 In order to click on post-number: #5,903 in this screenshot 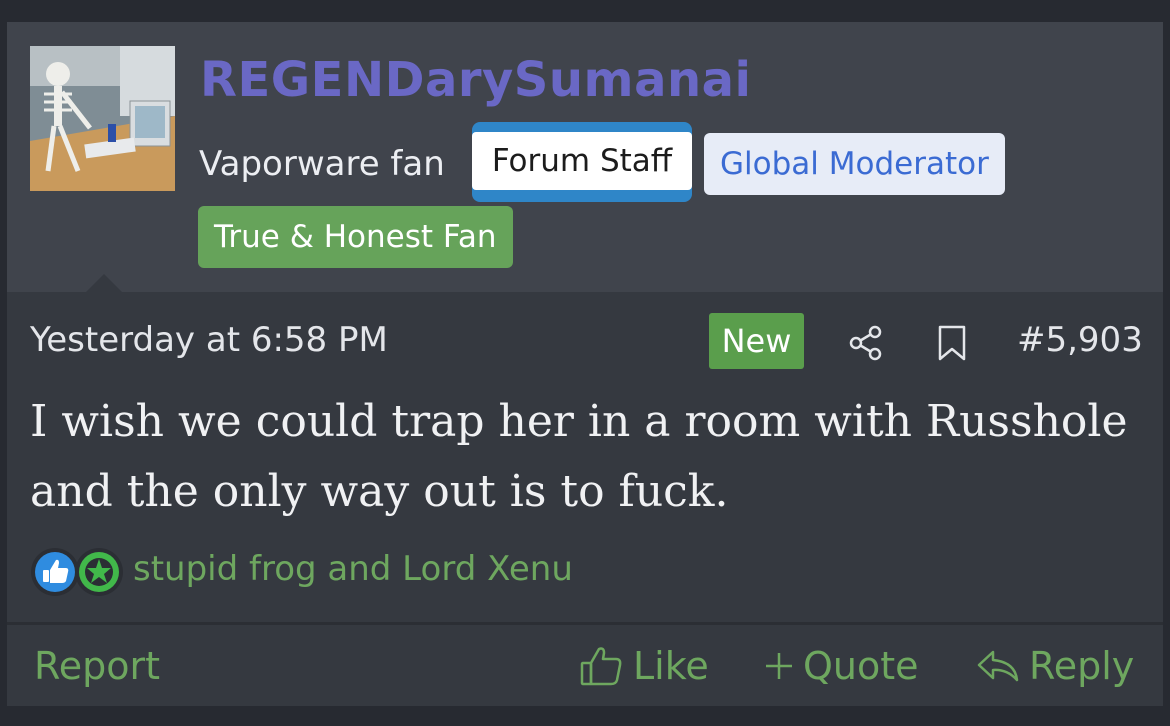, I will do `click(1080, 340)`.